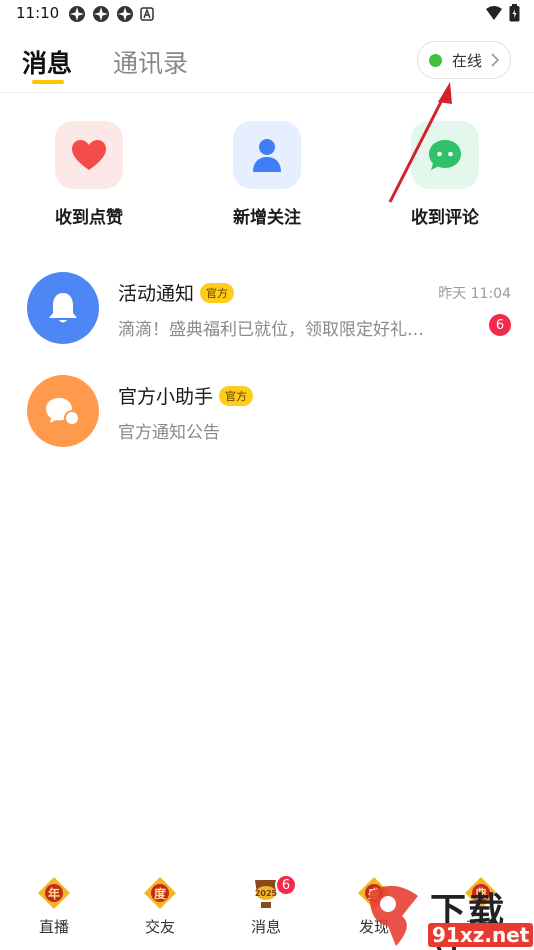 This screenshot has width=534, height=950. I want to click on followers-tile, so click(267, 155).